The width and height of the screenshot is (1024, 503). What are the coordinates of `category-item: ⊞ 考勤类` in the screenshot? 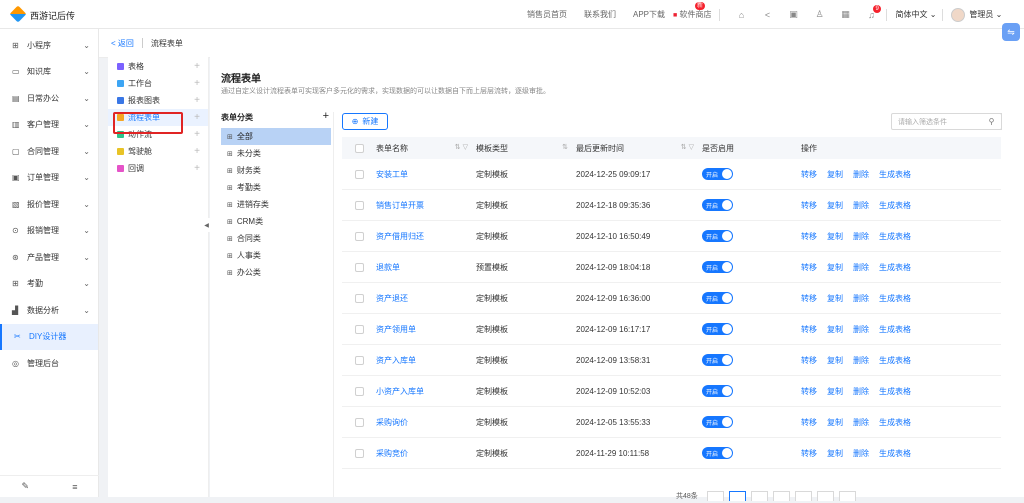 It's located at (276, 187).